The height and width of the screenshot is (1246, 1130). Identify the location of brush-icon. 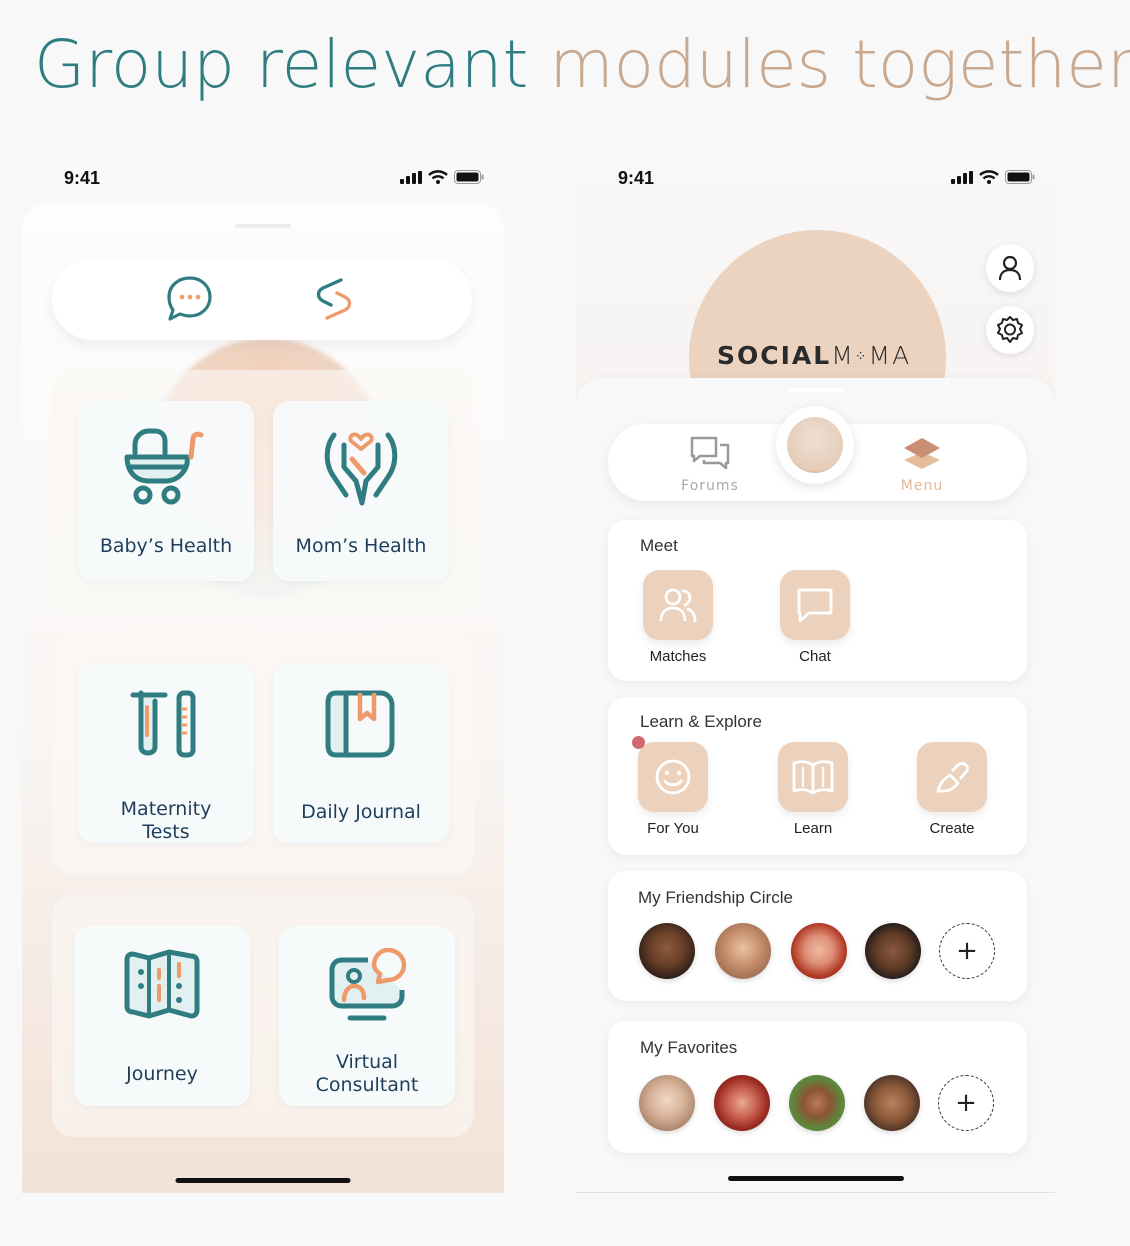
(952, 777).